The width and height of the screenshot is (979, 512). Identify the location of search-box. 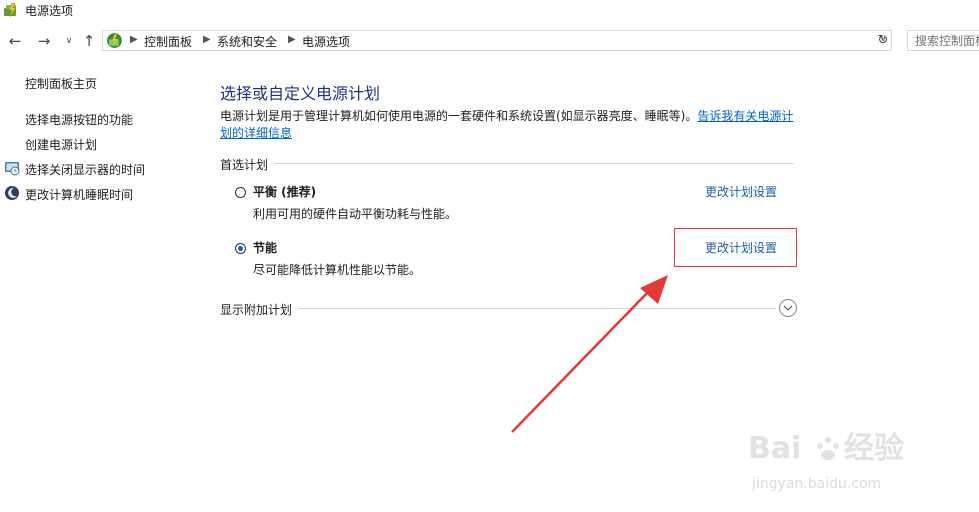
(943, 40).